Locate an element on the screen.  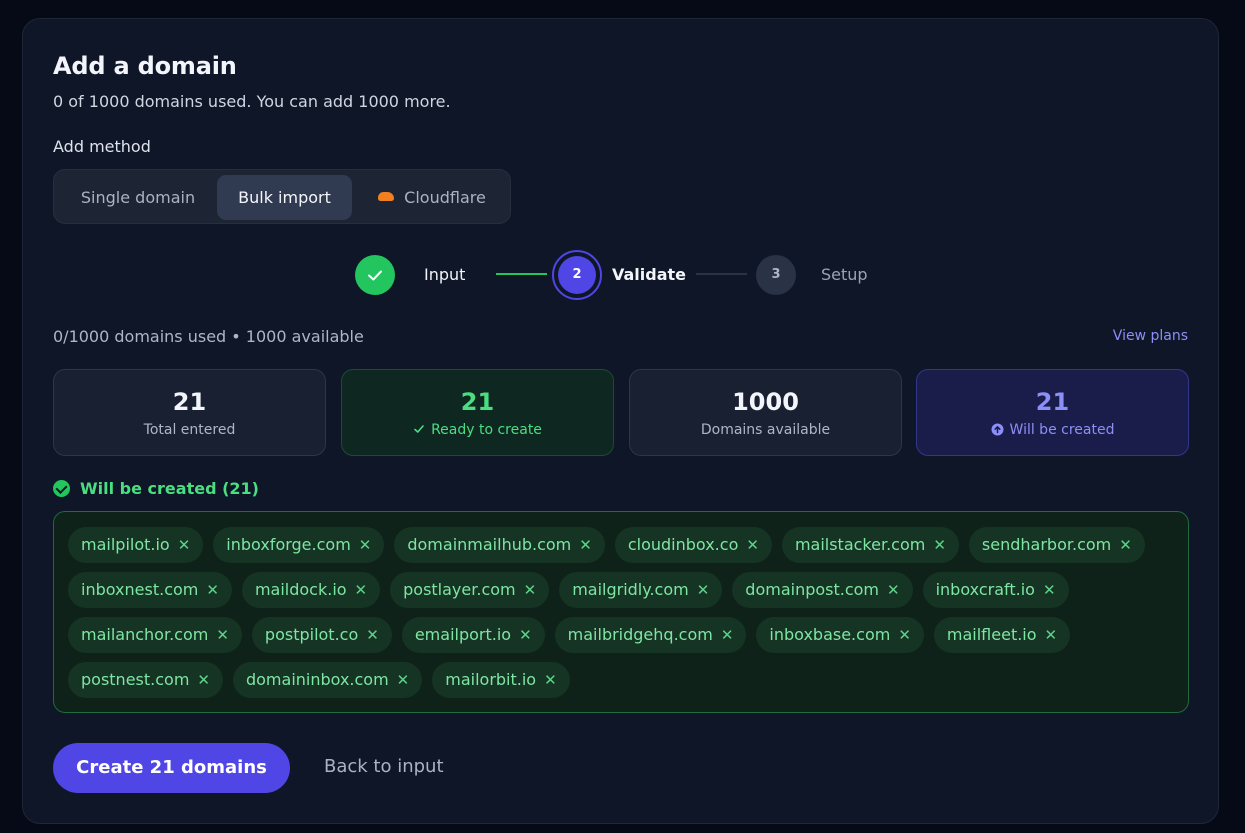
method-bulk-import-button: Bulk import is located at coordinates (284, 197).